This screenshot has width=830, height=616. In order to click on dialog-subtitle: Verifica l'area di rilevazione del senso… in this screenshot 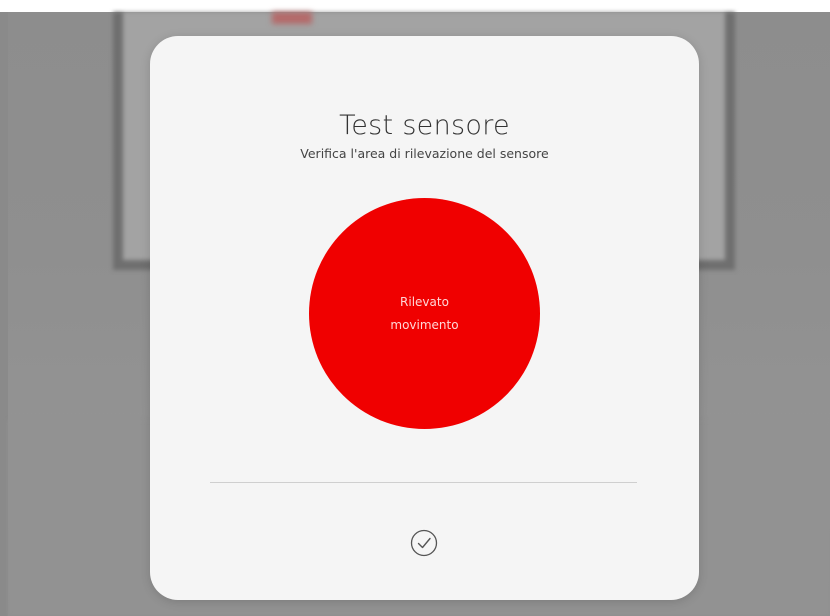, I will do `click(424, 153)`.